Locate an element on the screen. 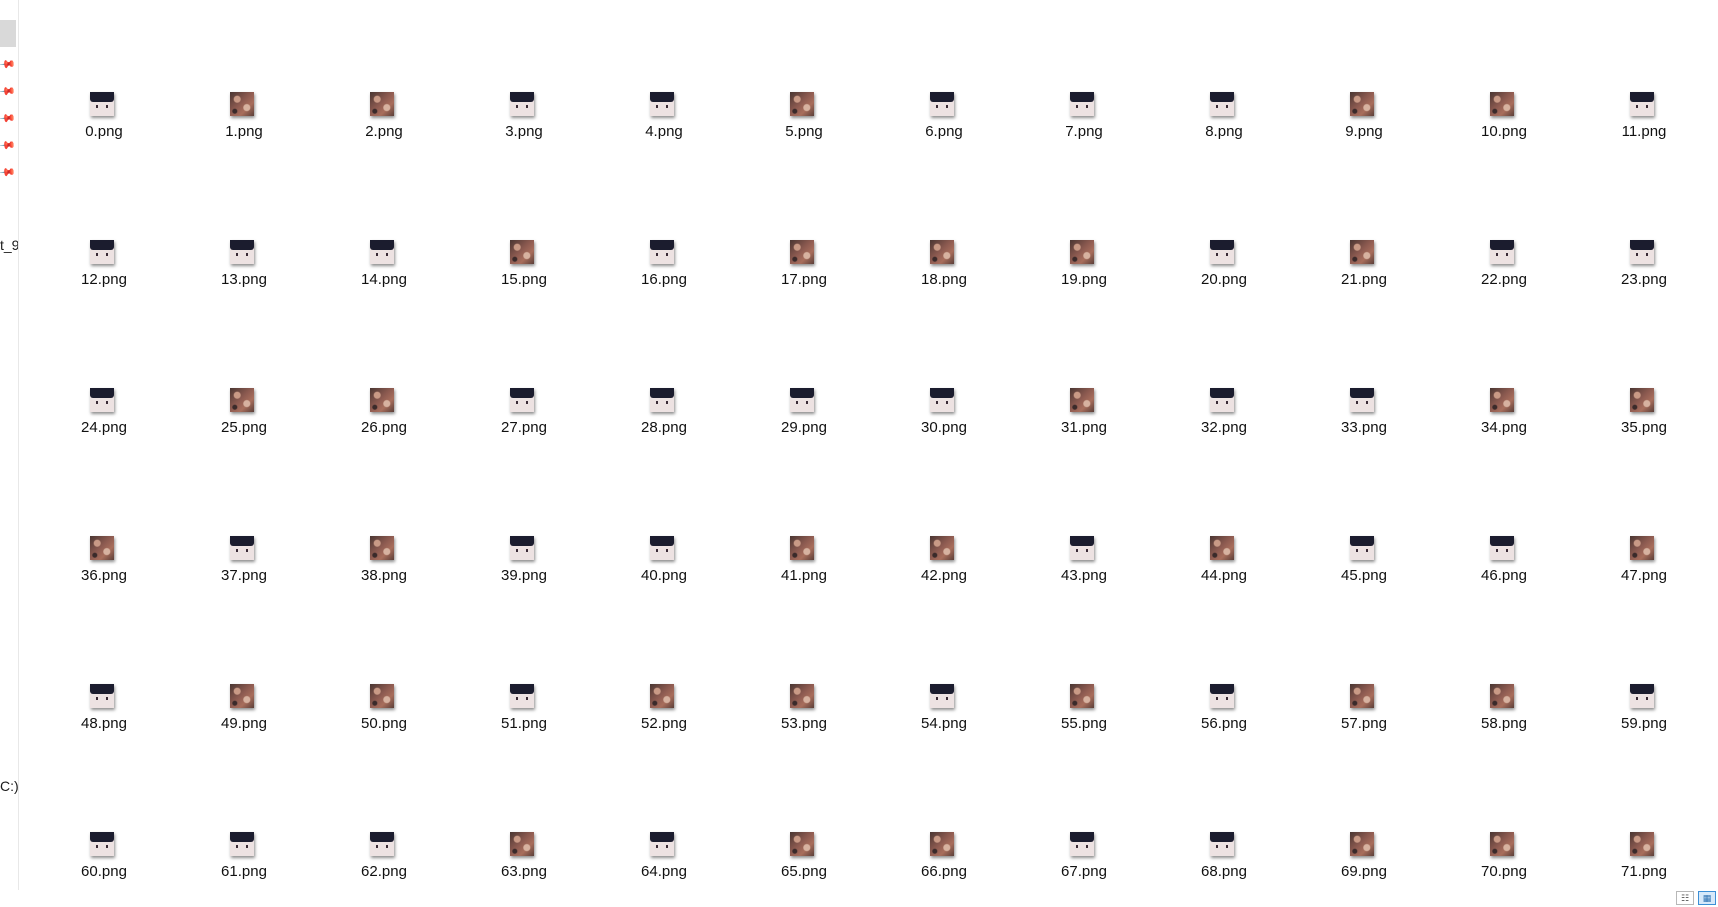  file-item: 47.png is located at coordinates (1644, 567).